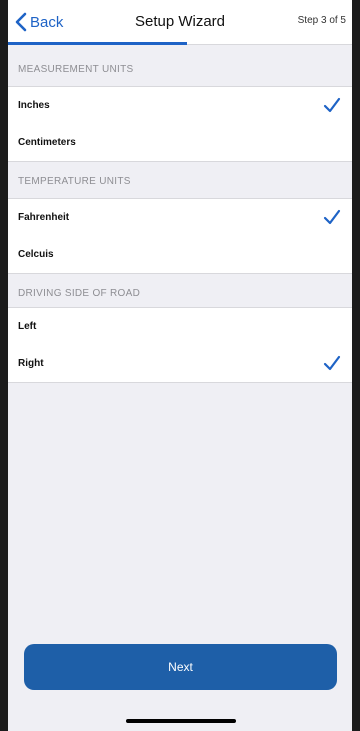  Describe the element at coordinates (180, 217) in the screenshot. I see `option-fahrenheit: Fahrenheit` at that location.